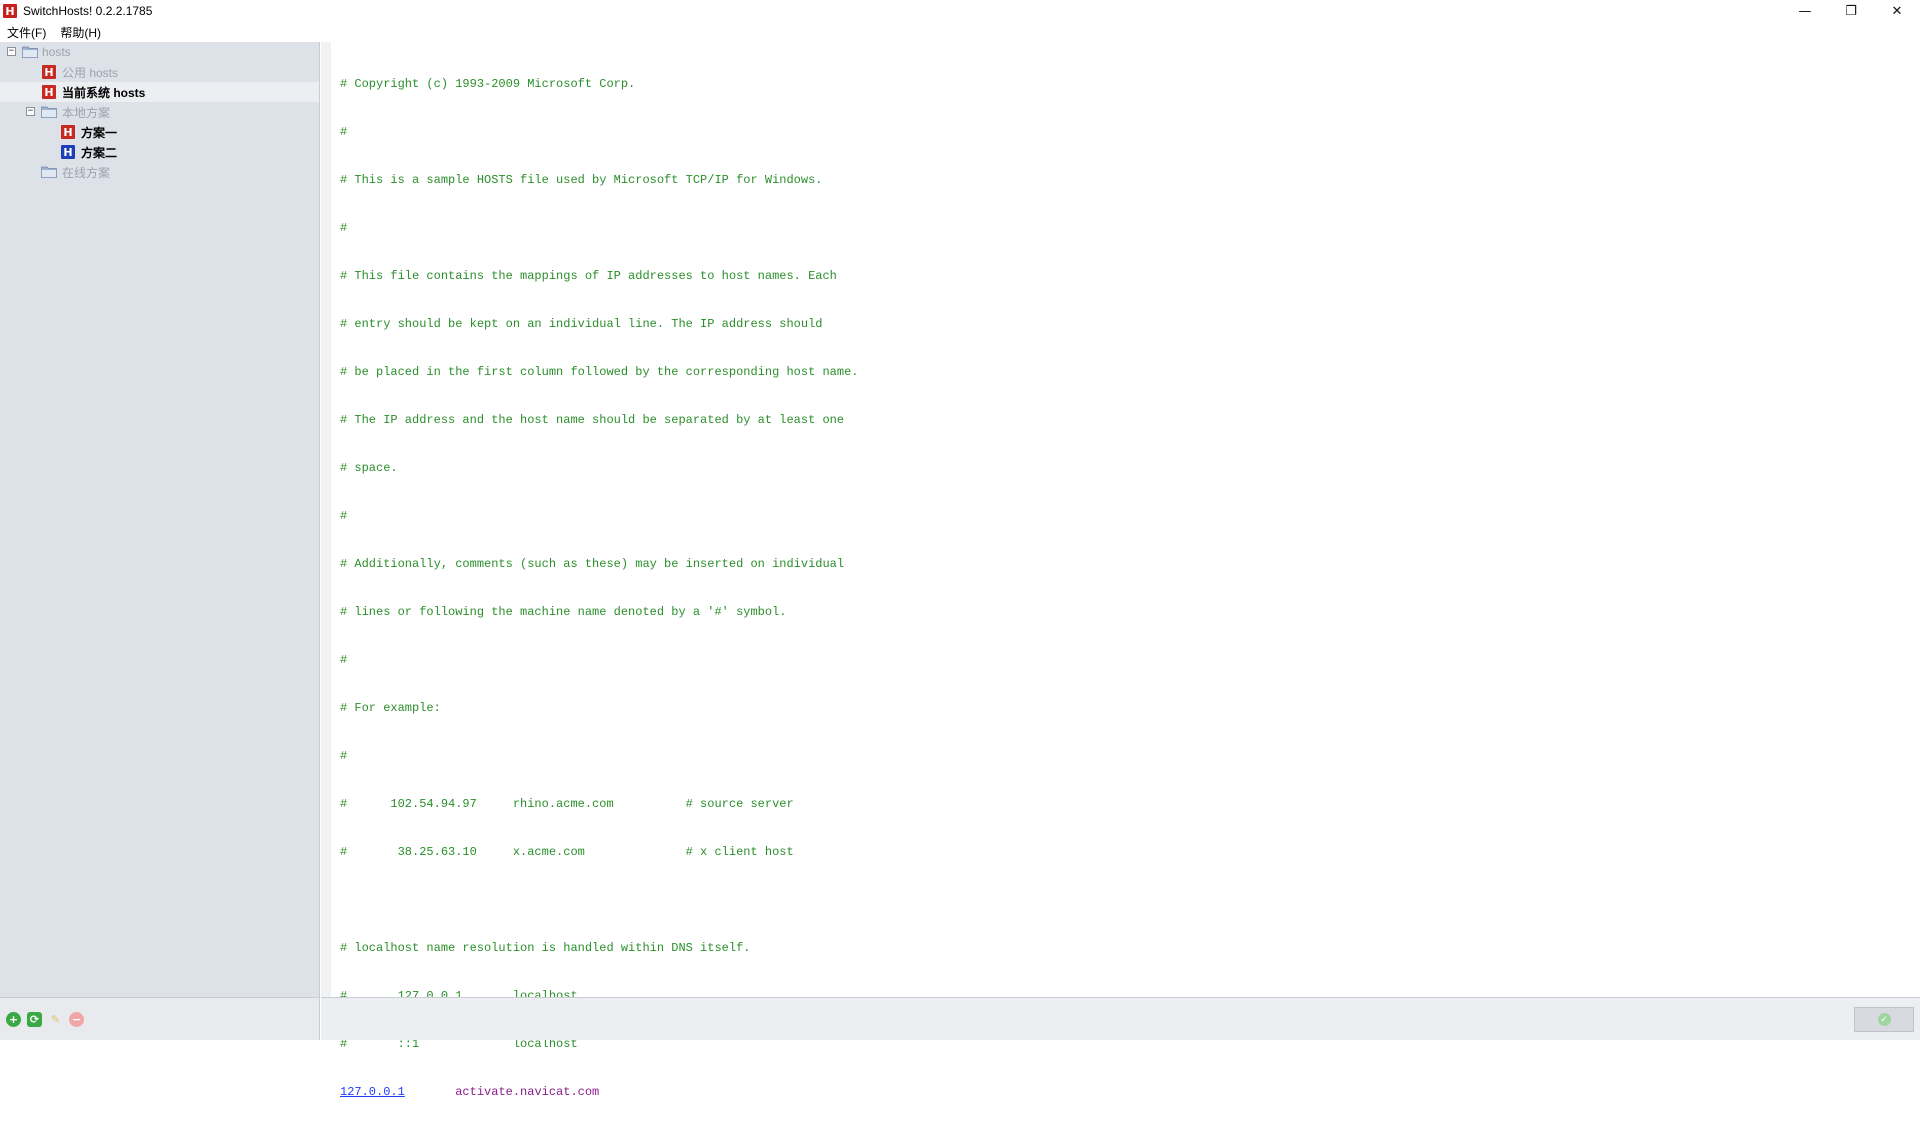  What do you see at coordinates (160, 1018) in the screenshot?
I see `sidebar-toolbar: + ⟳ ✎ −` at bounding box center [160, 1018].